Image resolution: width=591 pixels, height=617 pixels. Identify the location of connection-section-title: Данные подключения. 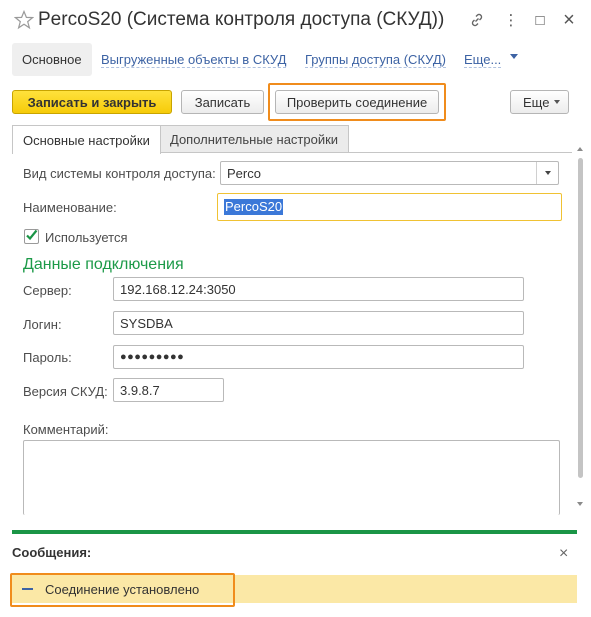
(103, 264).